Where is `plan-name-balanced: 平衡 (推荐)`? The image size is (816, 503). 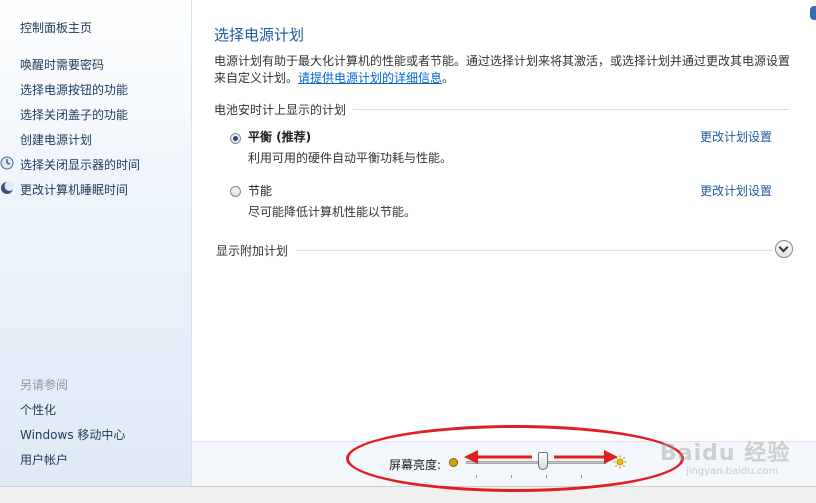 plan-name-balanced: 平衡 (推荐) is located at coordinates (280, 137).